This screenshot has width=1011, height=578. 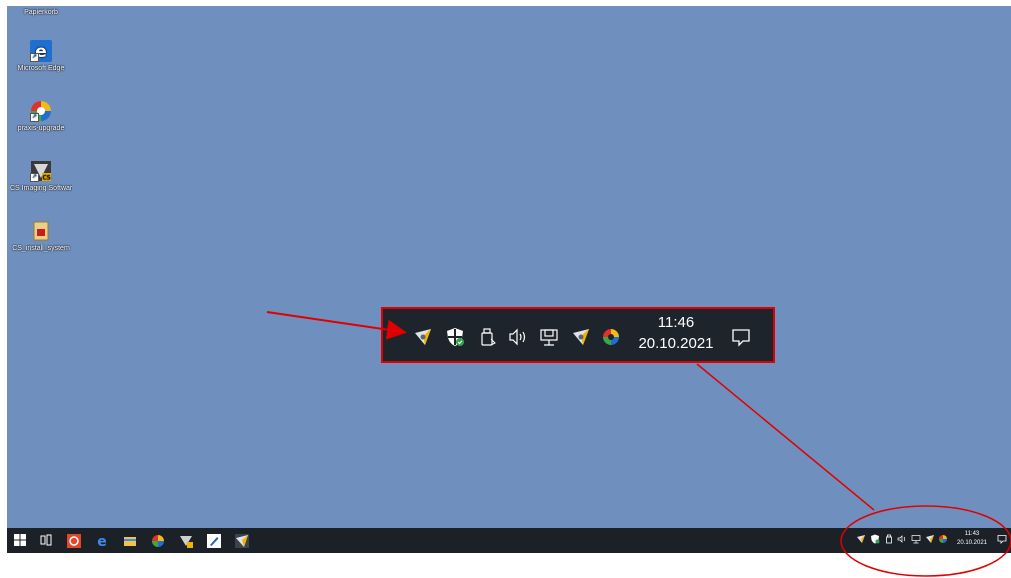 What do you see at coordinates (611, 337) in the screenshot?
I see `praxis-tray-icon` at bounding box center [611, 337].